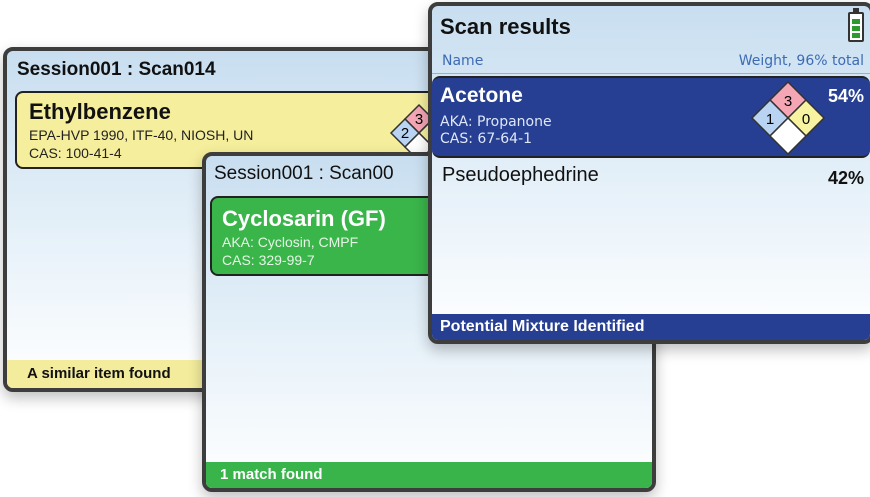 This screenshot has height=497, width=870. Describe the element at coordinates (141, 135) in the screenshot. I see `substance-sources: EPA-HVP 1990, ITF-40, NIOSH, UN` at that location.